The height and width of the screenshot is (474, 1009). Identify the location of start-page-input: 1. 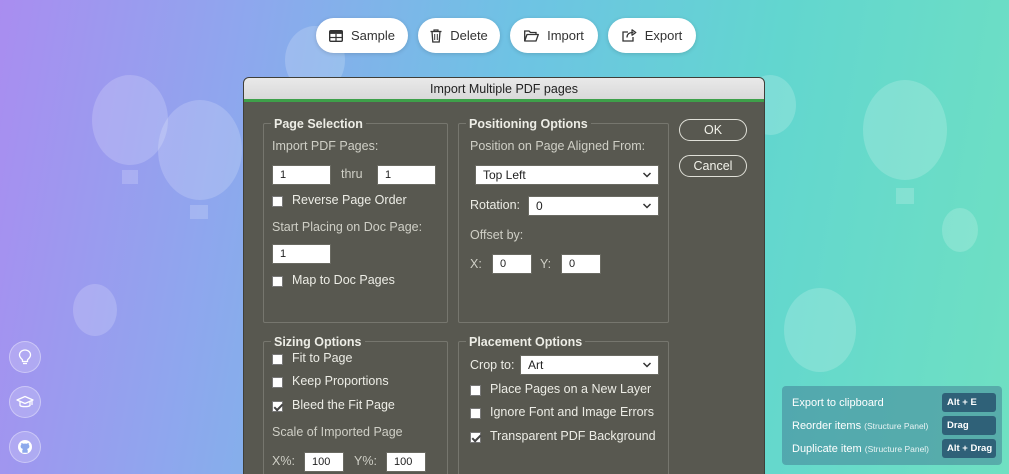
(301, 254).